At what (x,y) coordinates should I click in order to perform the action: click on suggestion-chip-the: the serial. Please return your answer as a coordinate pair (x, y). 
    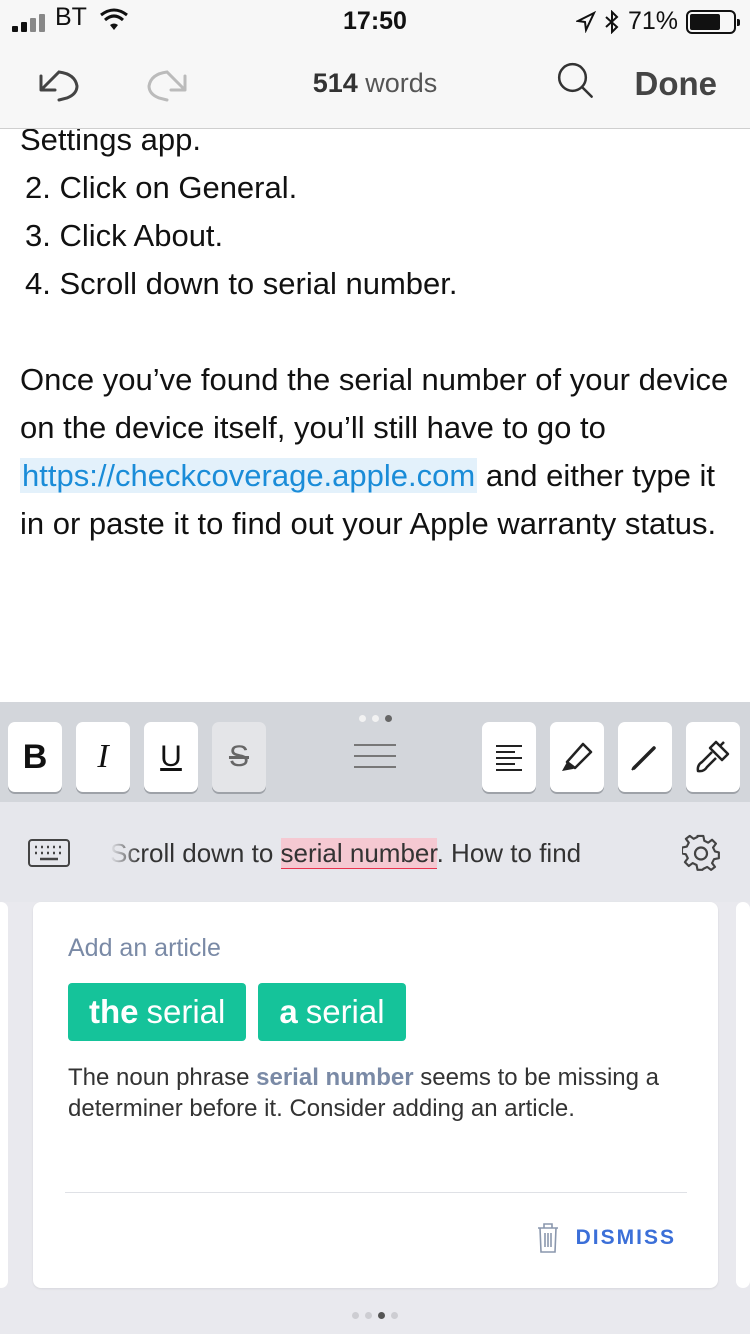
    Looking at the image, I should click on (157, 1012).